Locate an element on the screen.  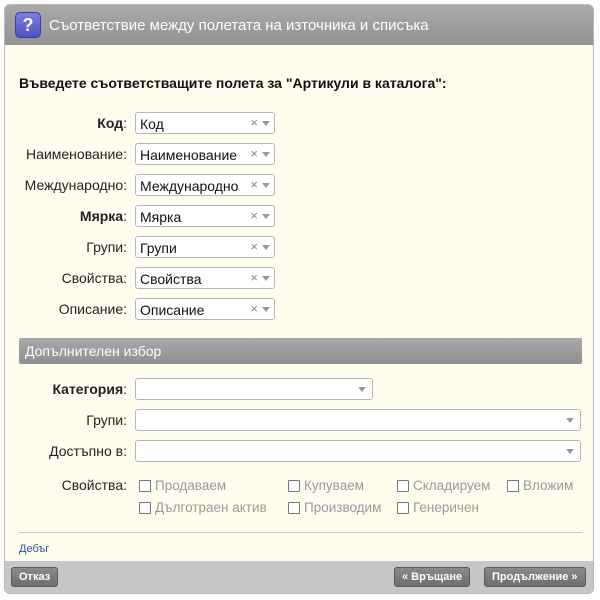
section-title: Допълнителен избор is located at coordinates (93, 351).